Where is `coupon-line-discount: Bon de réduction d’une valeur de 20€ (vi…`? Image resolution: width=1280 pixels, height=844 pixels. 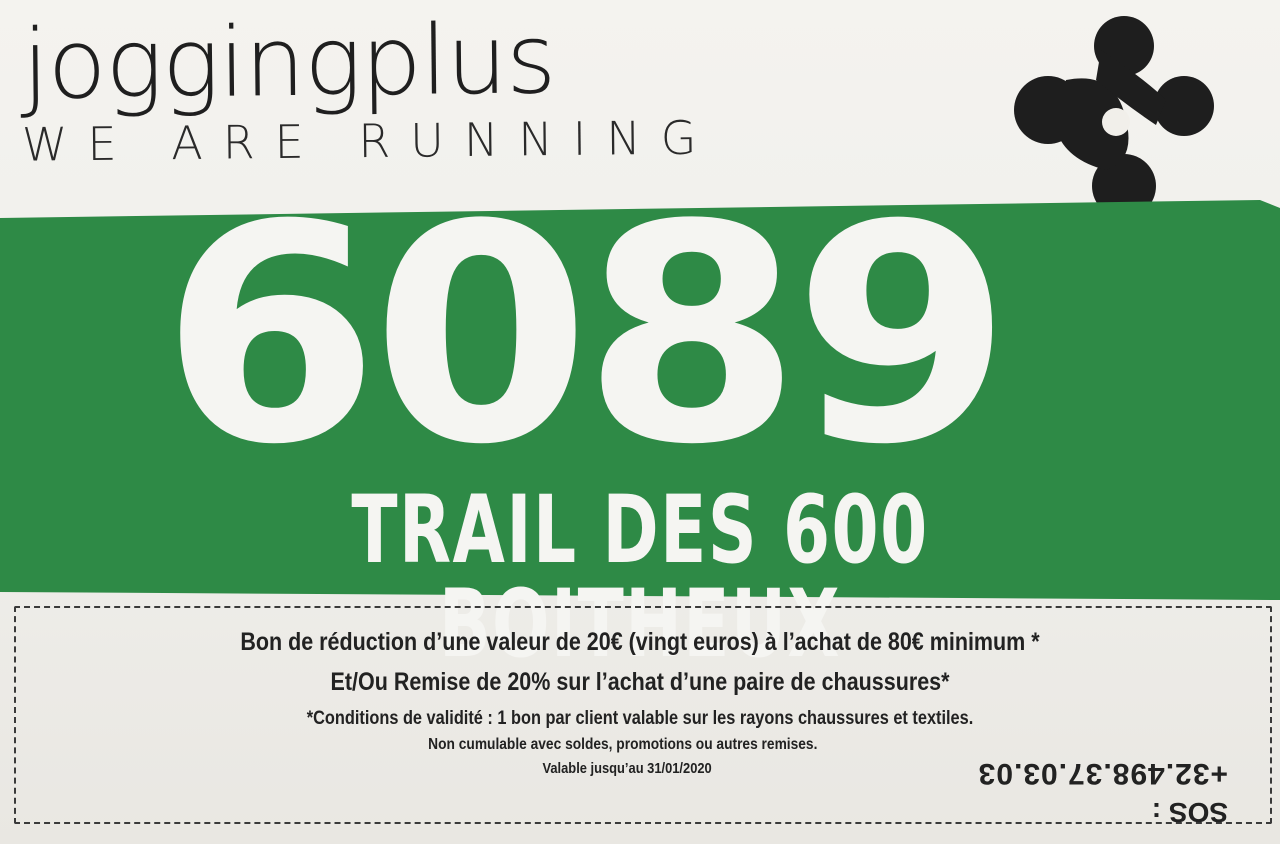
coupon-line-discount: Bon de réduction d’une valeur de 20€ (vi… is located at coordinates (640, 642).